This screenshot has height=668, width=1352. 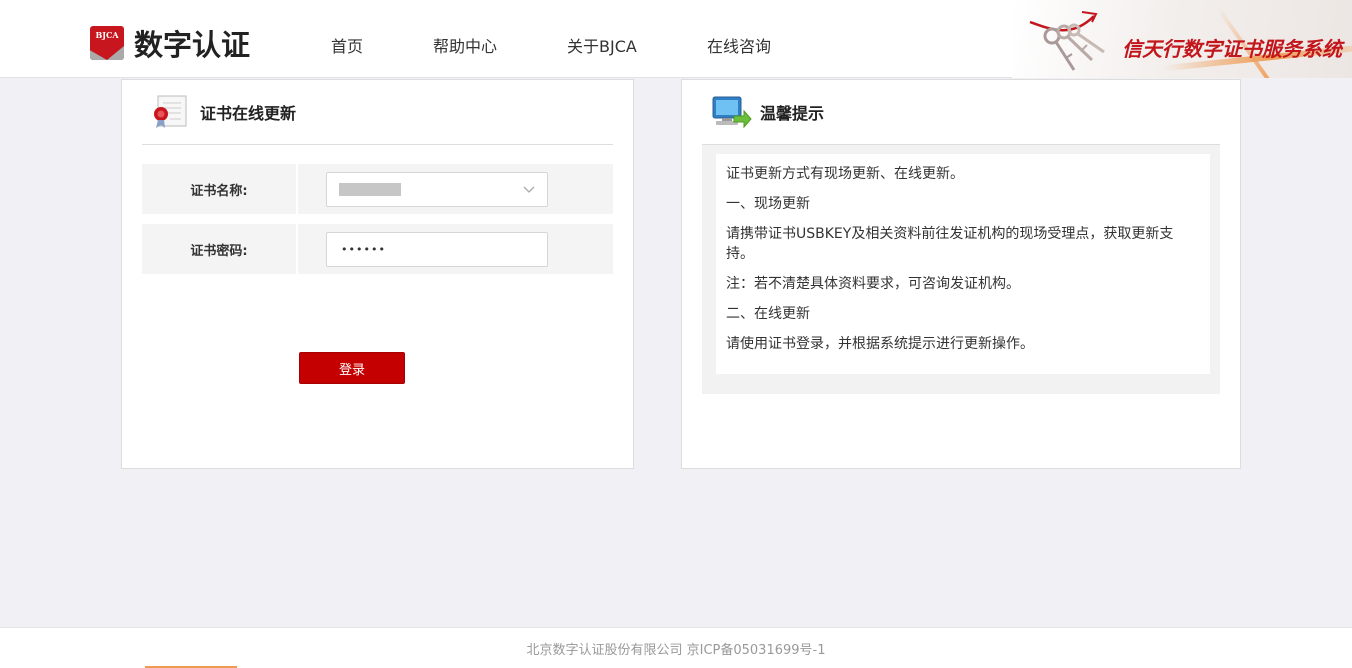 I want to click on tip-line: 二、在线更新, so click(x=768, y=314).